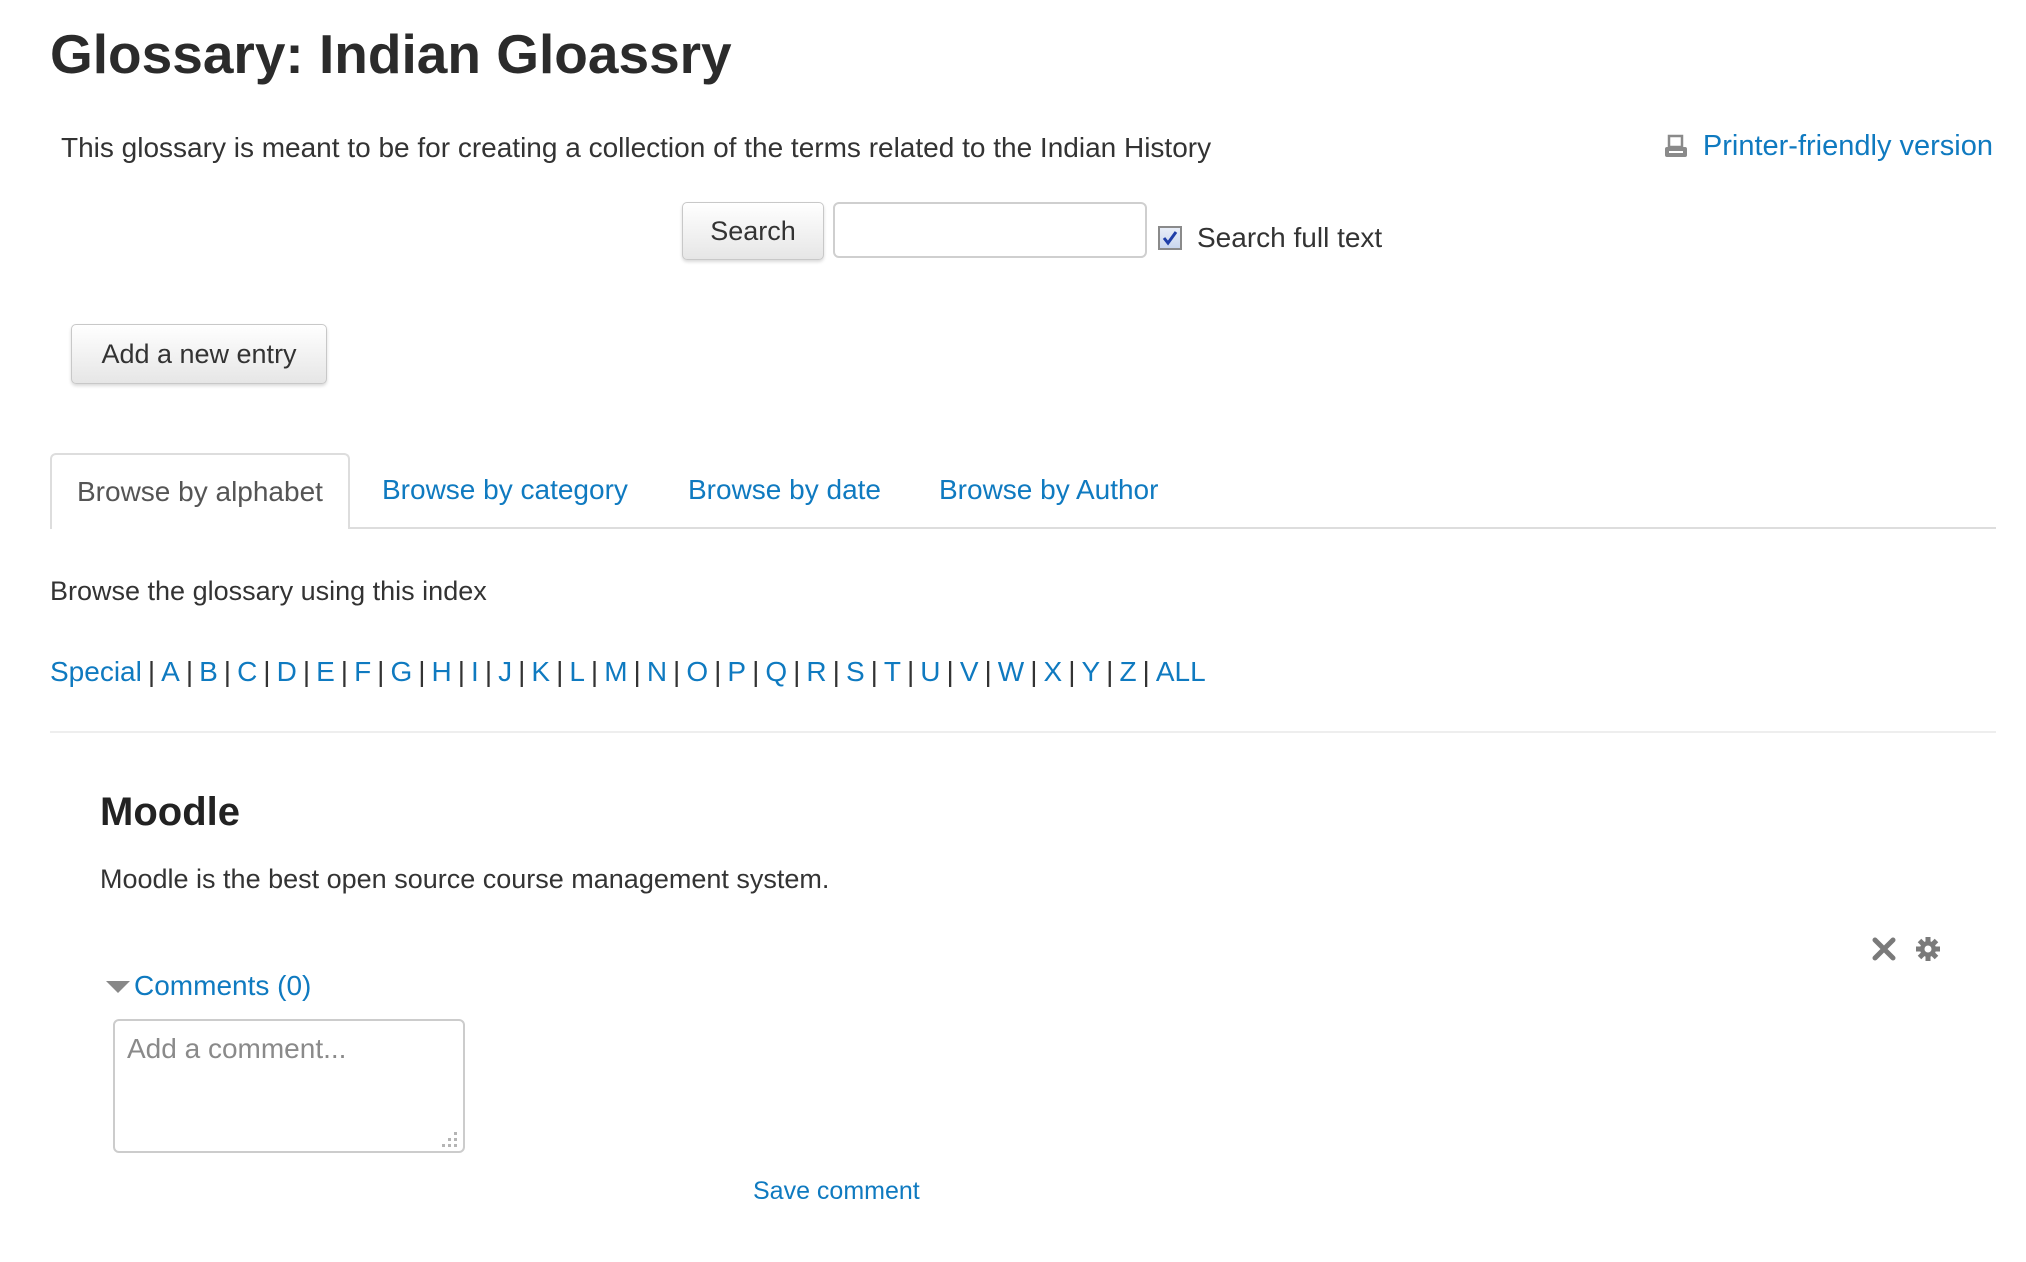 The width and height of the screenshot is (2026, 1262). What do you see at coordinates (990, 230) in the screenshot?
I see `search-input` at bounding box center [990, 230].